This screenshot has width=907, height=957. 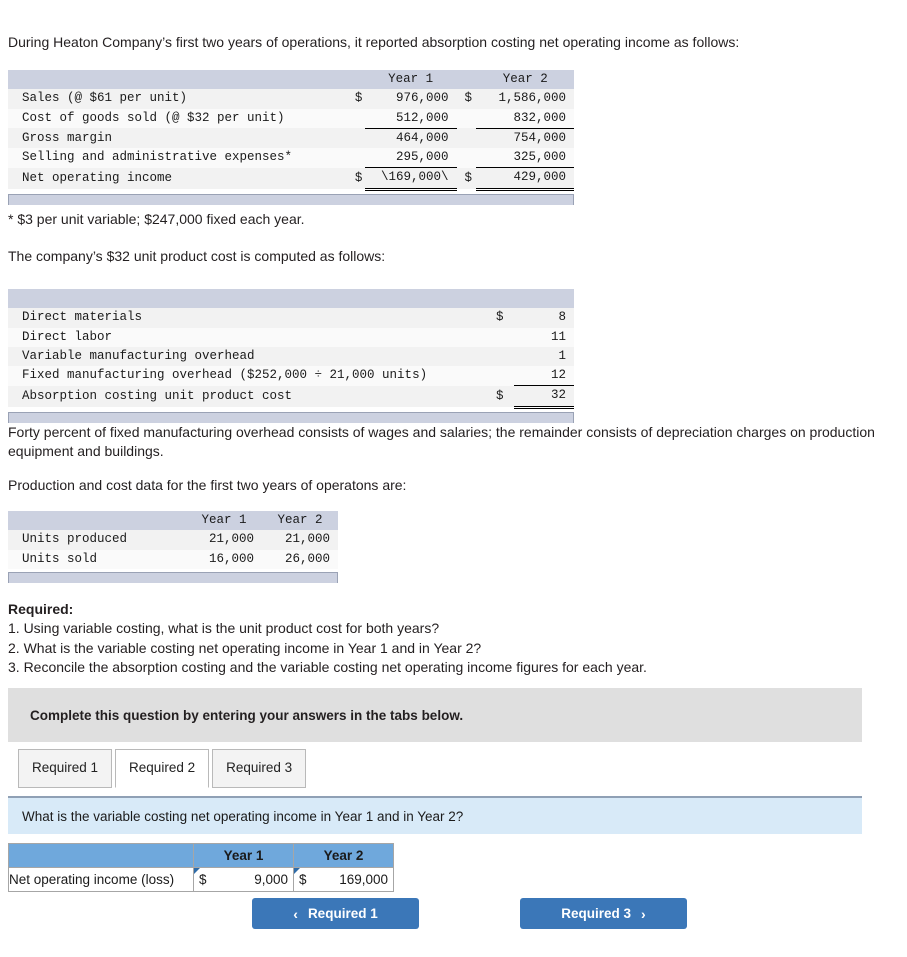 I want to click on unitcost-row-label: Variable manufacturing overhead, so click(x=248, y=356).